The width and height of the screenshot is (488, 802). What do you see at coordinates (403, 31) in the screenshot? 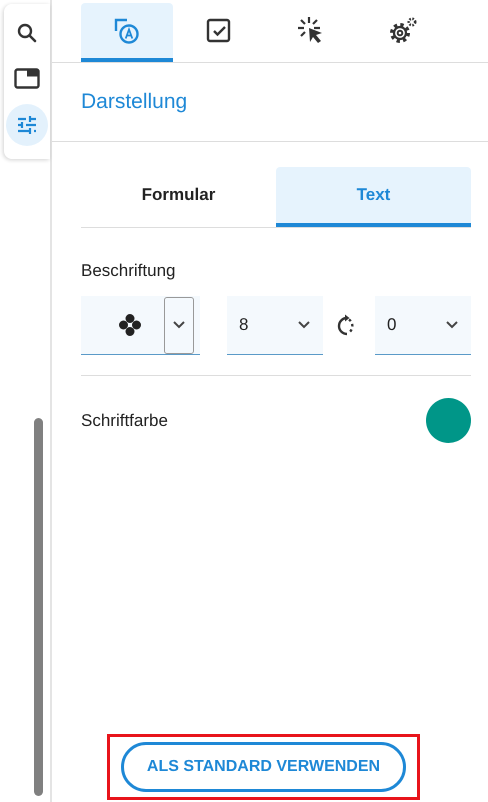
I see `gear-icon` at bounding box center [403, 31].